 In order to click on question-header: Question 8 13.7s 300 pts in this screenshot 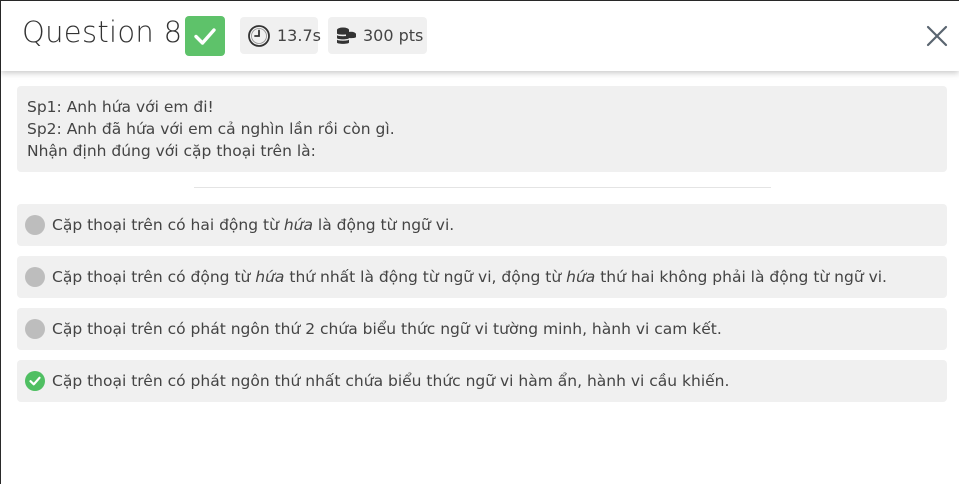, I will do `click(480, 36)`.